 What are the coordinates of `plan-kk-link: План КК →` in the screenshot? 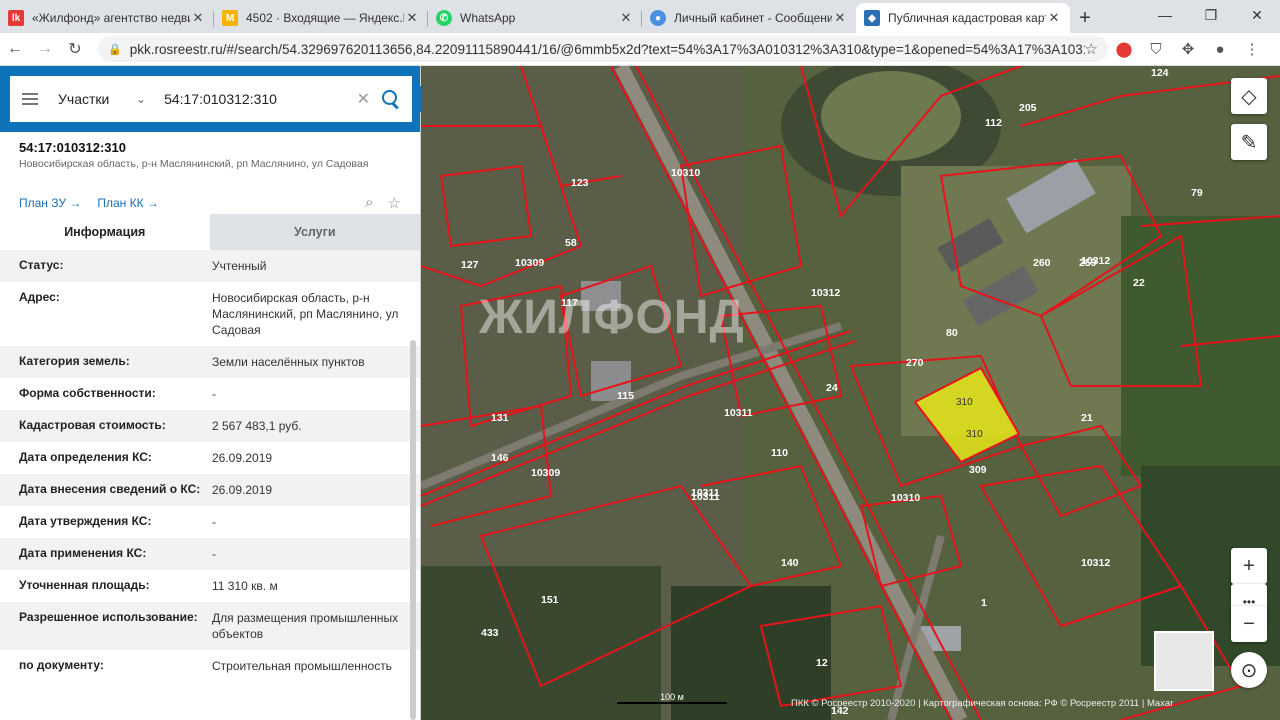 It's located at (128, 203).